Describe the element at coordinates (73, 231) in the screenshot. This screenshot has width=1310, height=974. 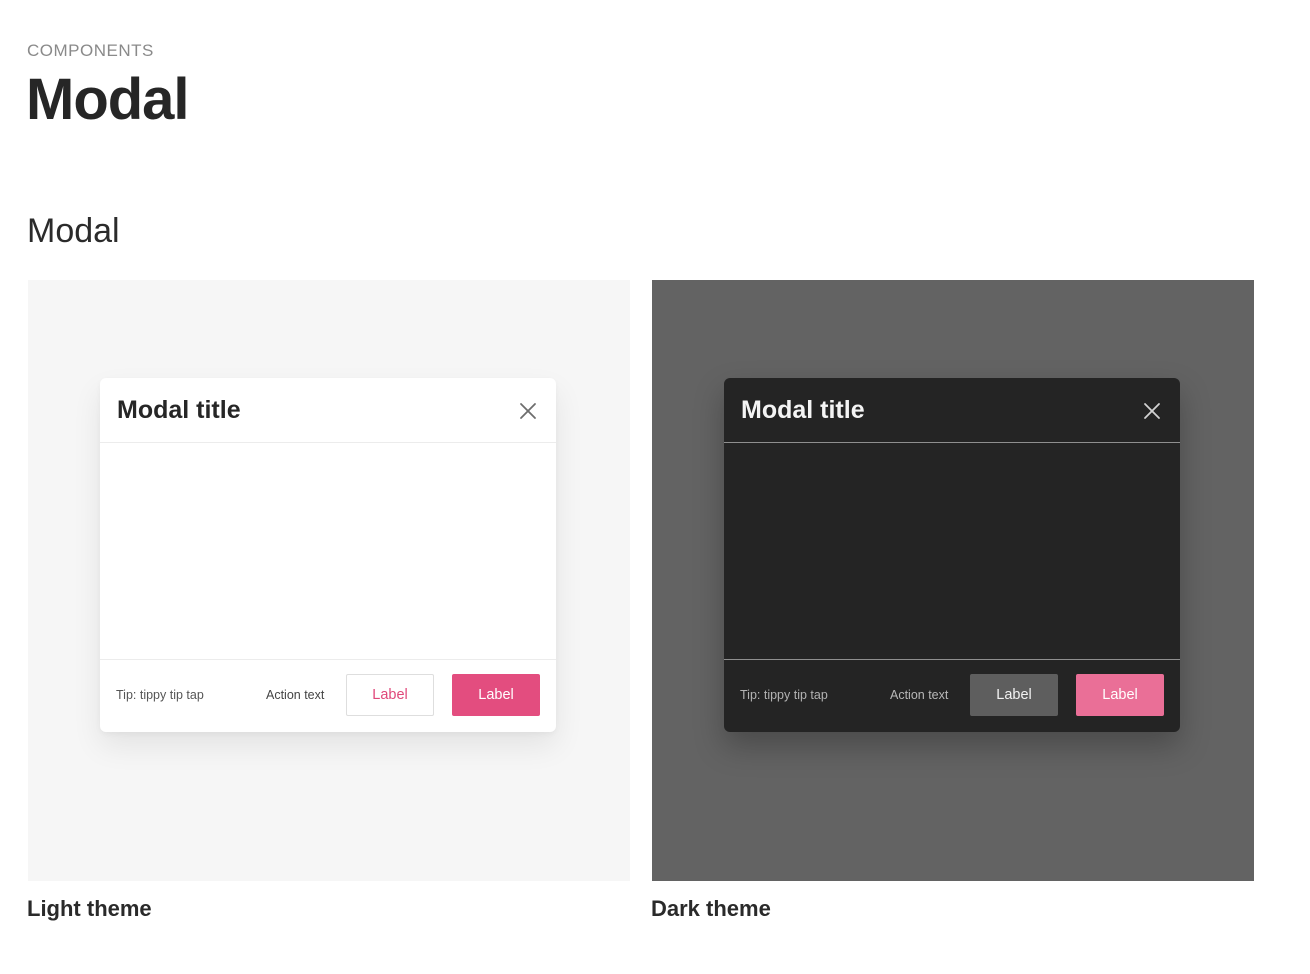
I see `section-title: Modal` at that location.